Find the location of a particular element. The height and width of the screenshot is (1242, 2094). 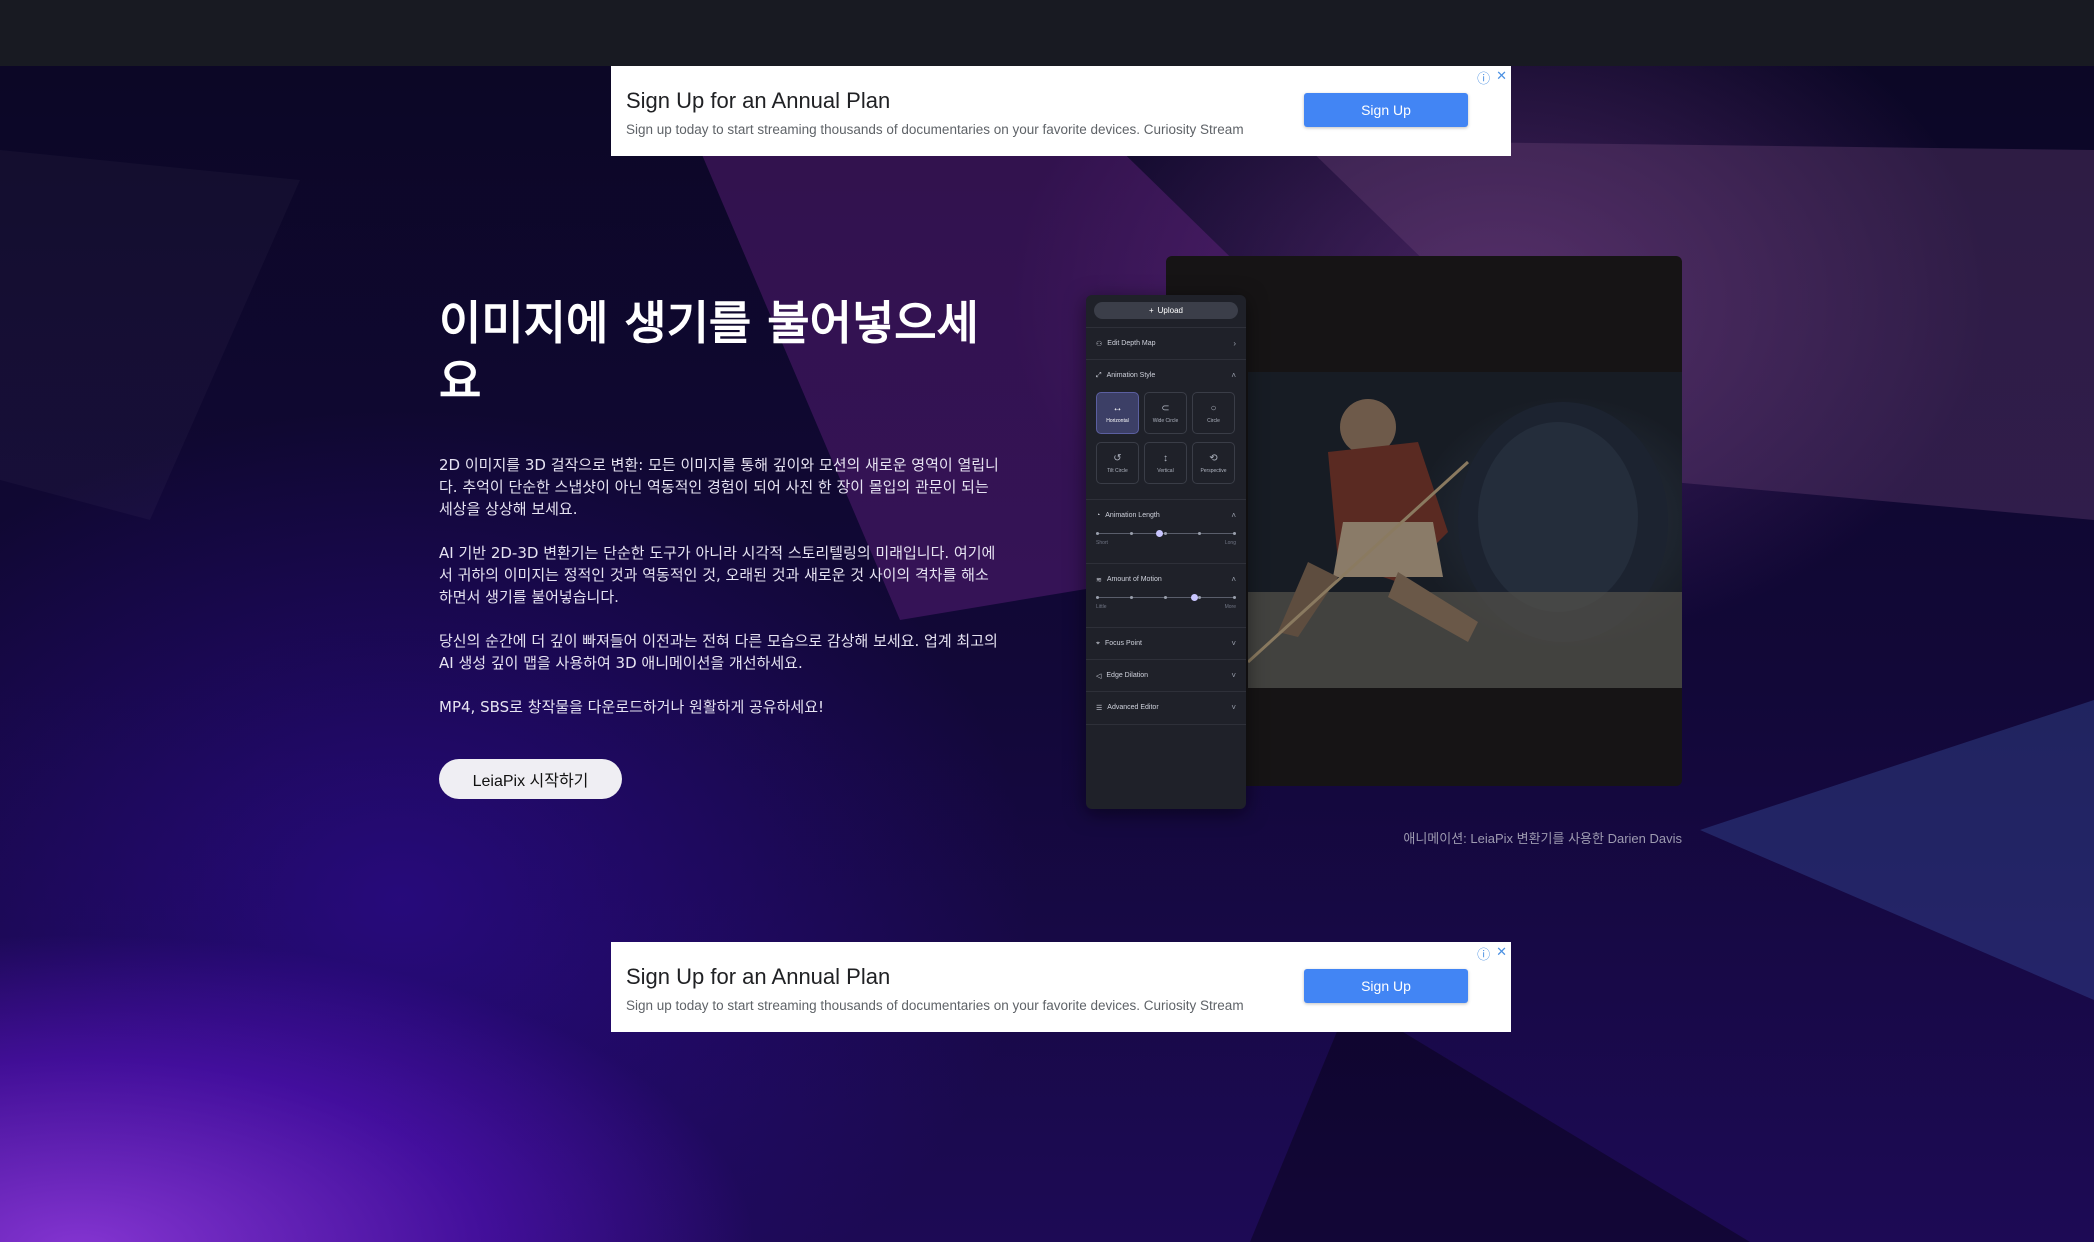

amount-of-motion-section: ≋ Amount of Motion ˄ Little More is located at coordinates (1166, 595).